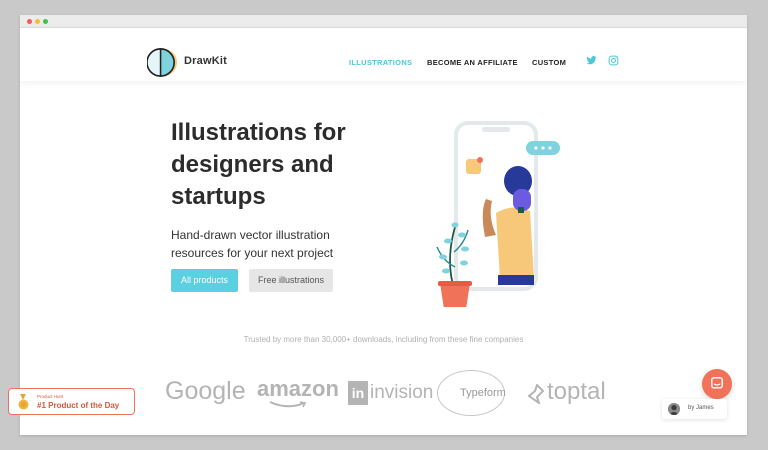  Describe the element at coordinates (402, 392) in the screenshot. I see `company-logo-invision: invision` at that location.